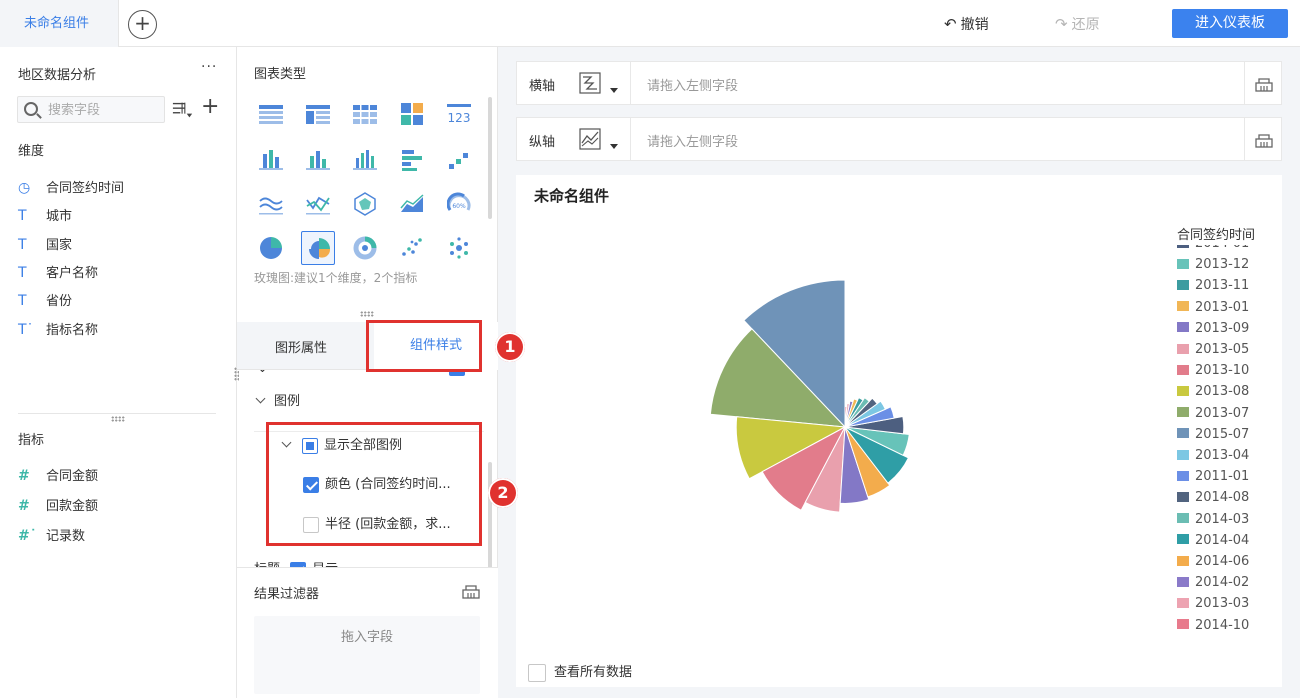  What do you see at coordinates (271, 114) in the screenshot?
I see `chart-type-table-icon` at bounding box center [271, 114].